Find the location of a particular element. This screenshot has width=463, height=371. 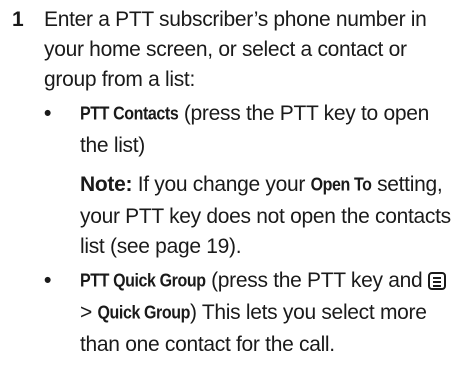

note-text-before: If you change your is located at coordinates (221, 184).